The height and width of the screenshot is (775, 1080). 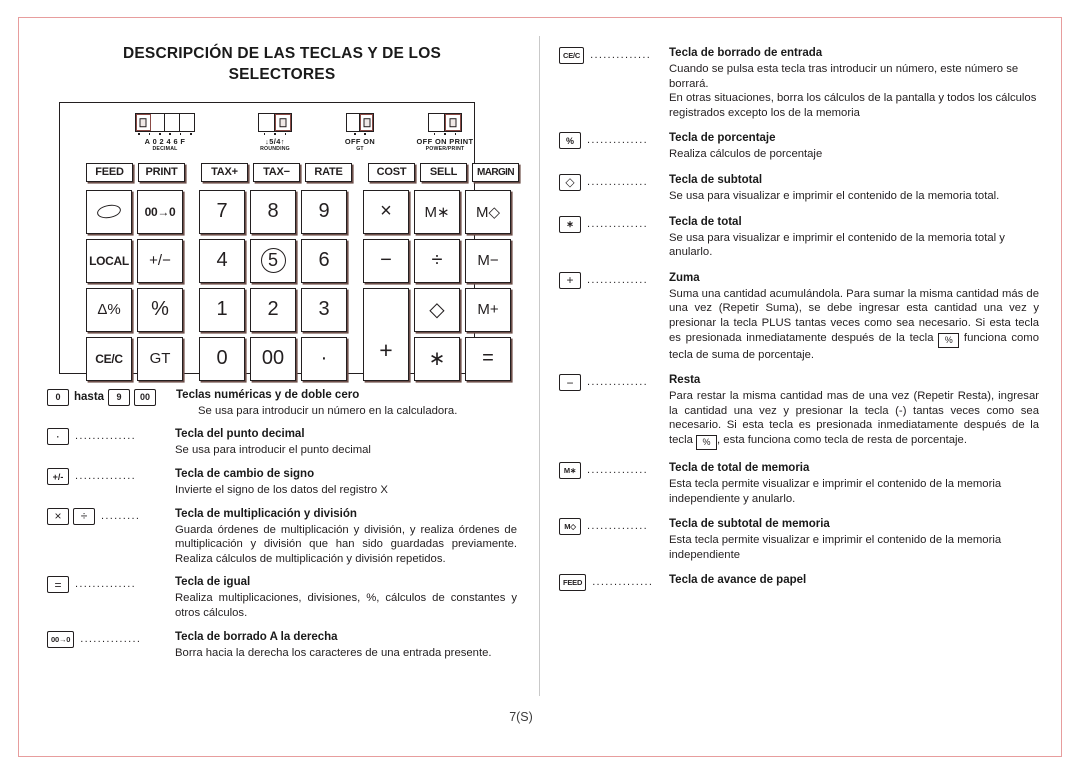 I want to click on key-subtract: −, so click(x=386, y=260).